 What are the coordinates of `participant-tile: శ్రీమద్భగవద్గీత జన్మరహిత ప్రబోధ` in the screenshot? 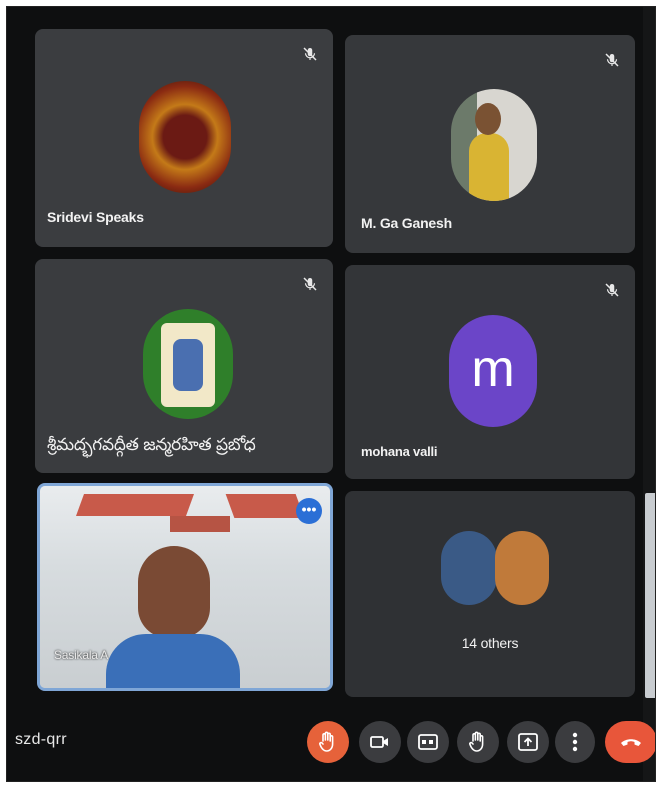 It's located at (184, 366).